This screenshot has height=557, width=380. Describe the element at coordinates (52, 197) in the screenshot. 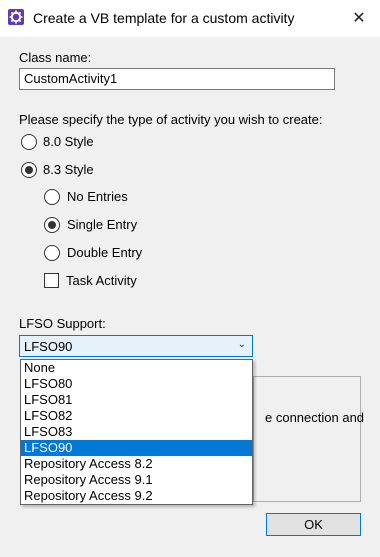

I see `radio-no-entries` at that location.